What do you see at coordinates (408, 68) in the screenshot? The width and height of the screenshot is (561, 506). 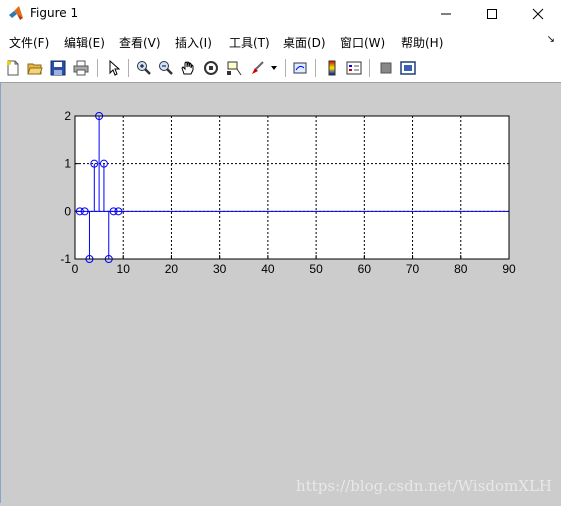 I see `show-plot-tools-icon` at bounding box center [408, 68].